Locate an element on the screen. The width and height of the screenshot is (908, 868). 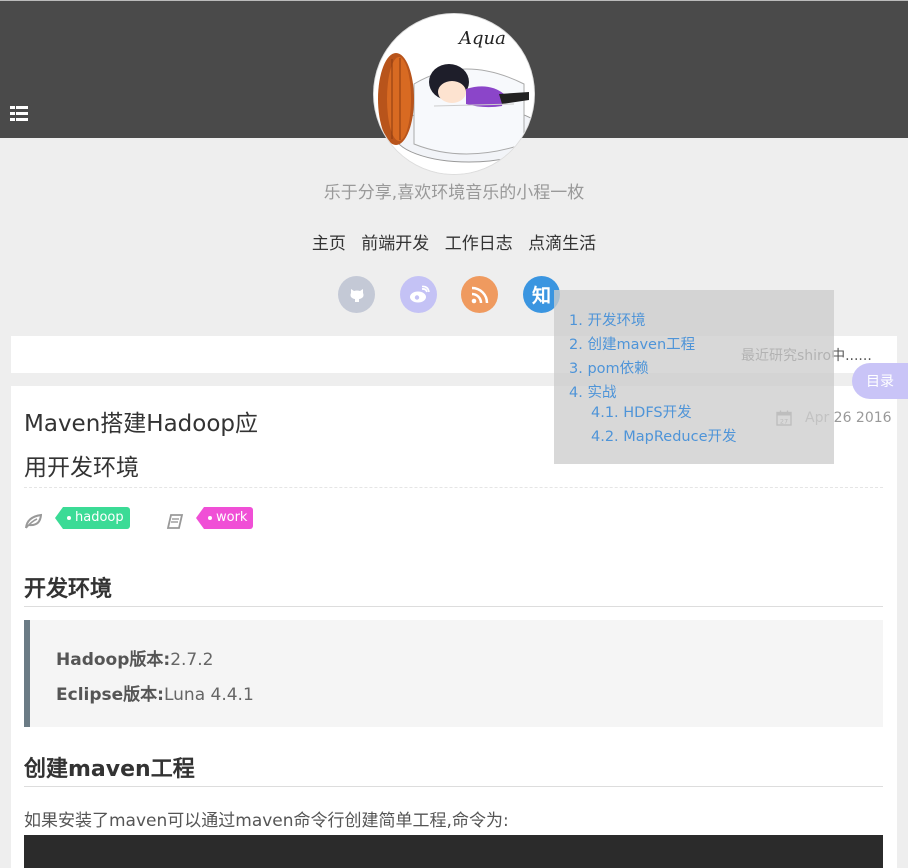
code-block is located at coordinates (453, 851).